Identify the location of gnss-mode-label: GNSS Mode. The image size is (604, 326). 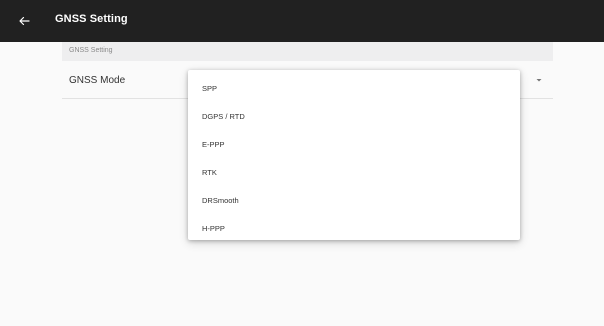
(97, 80).